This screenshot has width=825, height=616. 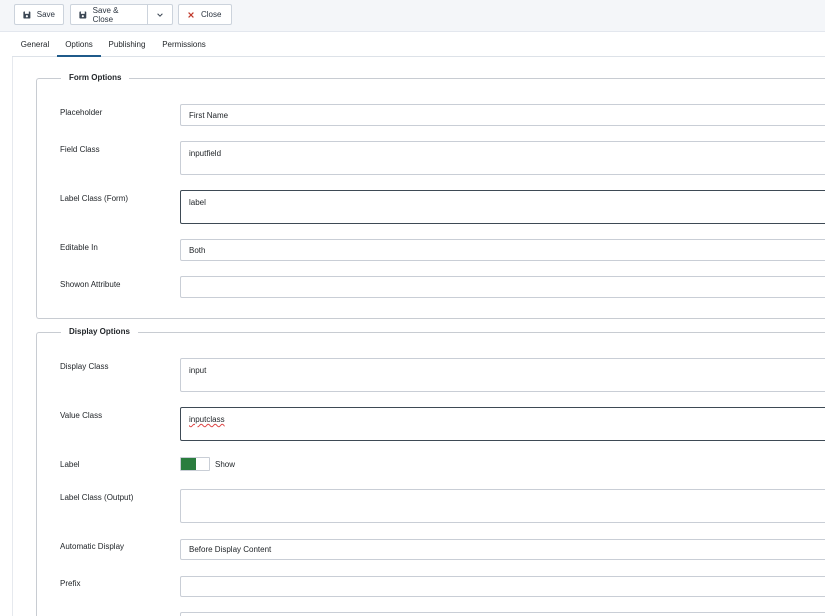 What do you see at coordinates (188, 464) in the screenshot?
I see `toggle-knob` at bounding box center [188, 464].